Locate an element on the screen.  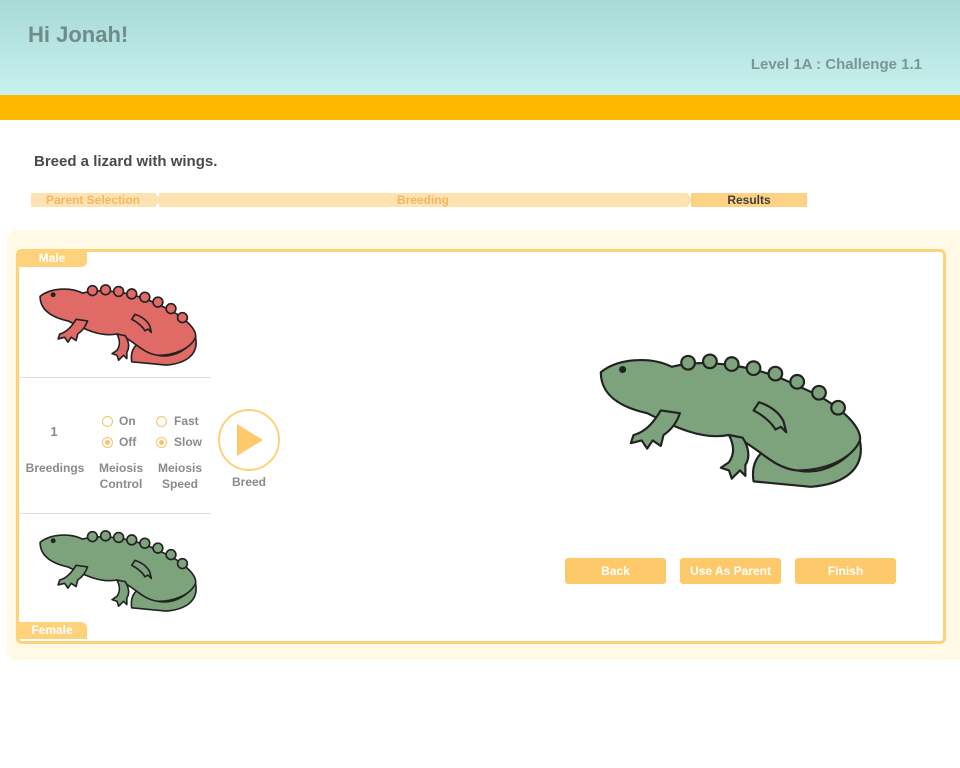
breedings-count: 1 is located at coordinates (54, 431).